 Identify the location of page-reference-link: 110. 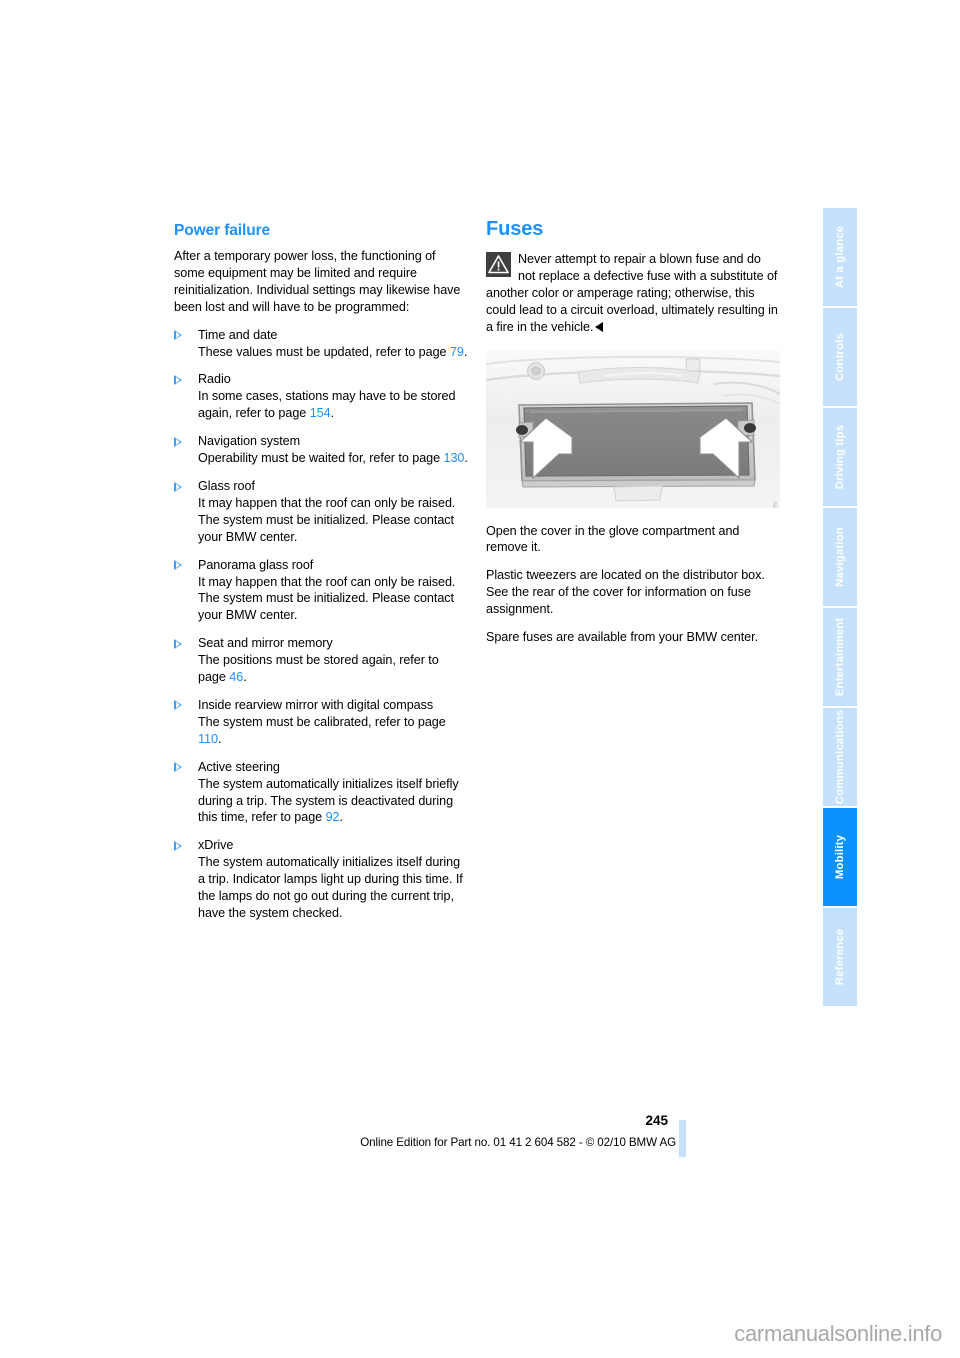
(208, 739).